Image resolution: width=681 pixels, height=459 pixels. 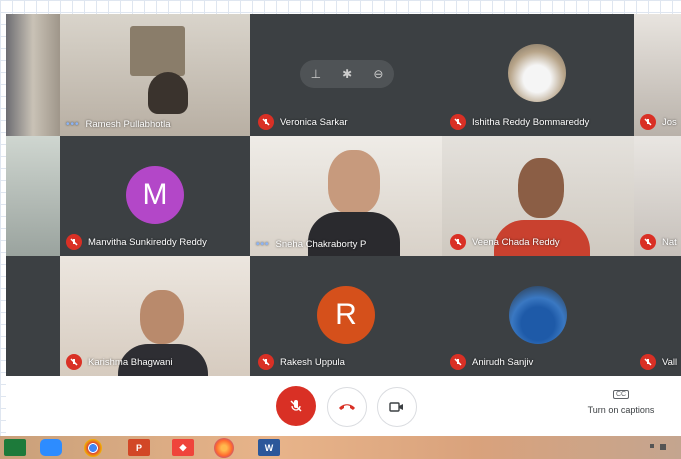 I want to click on video-tile: Ishitha Reddy Bommareddy, so click(x=538, y=75).